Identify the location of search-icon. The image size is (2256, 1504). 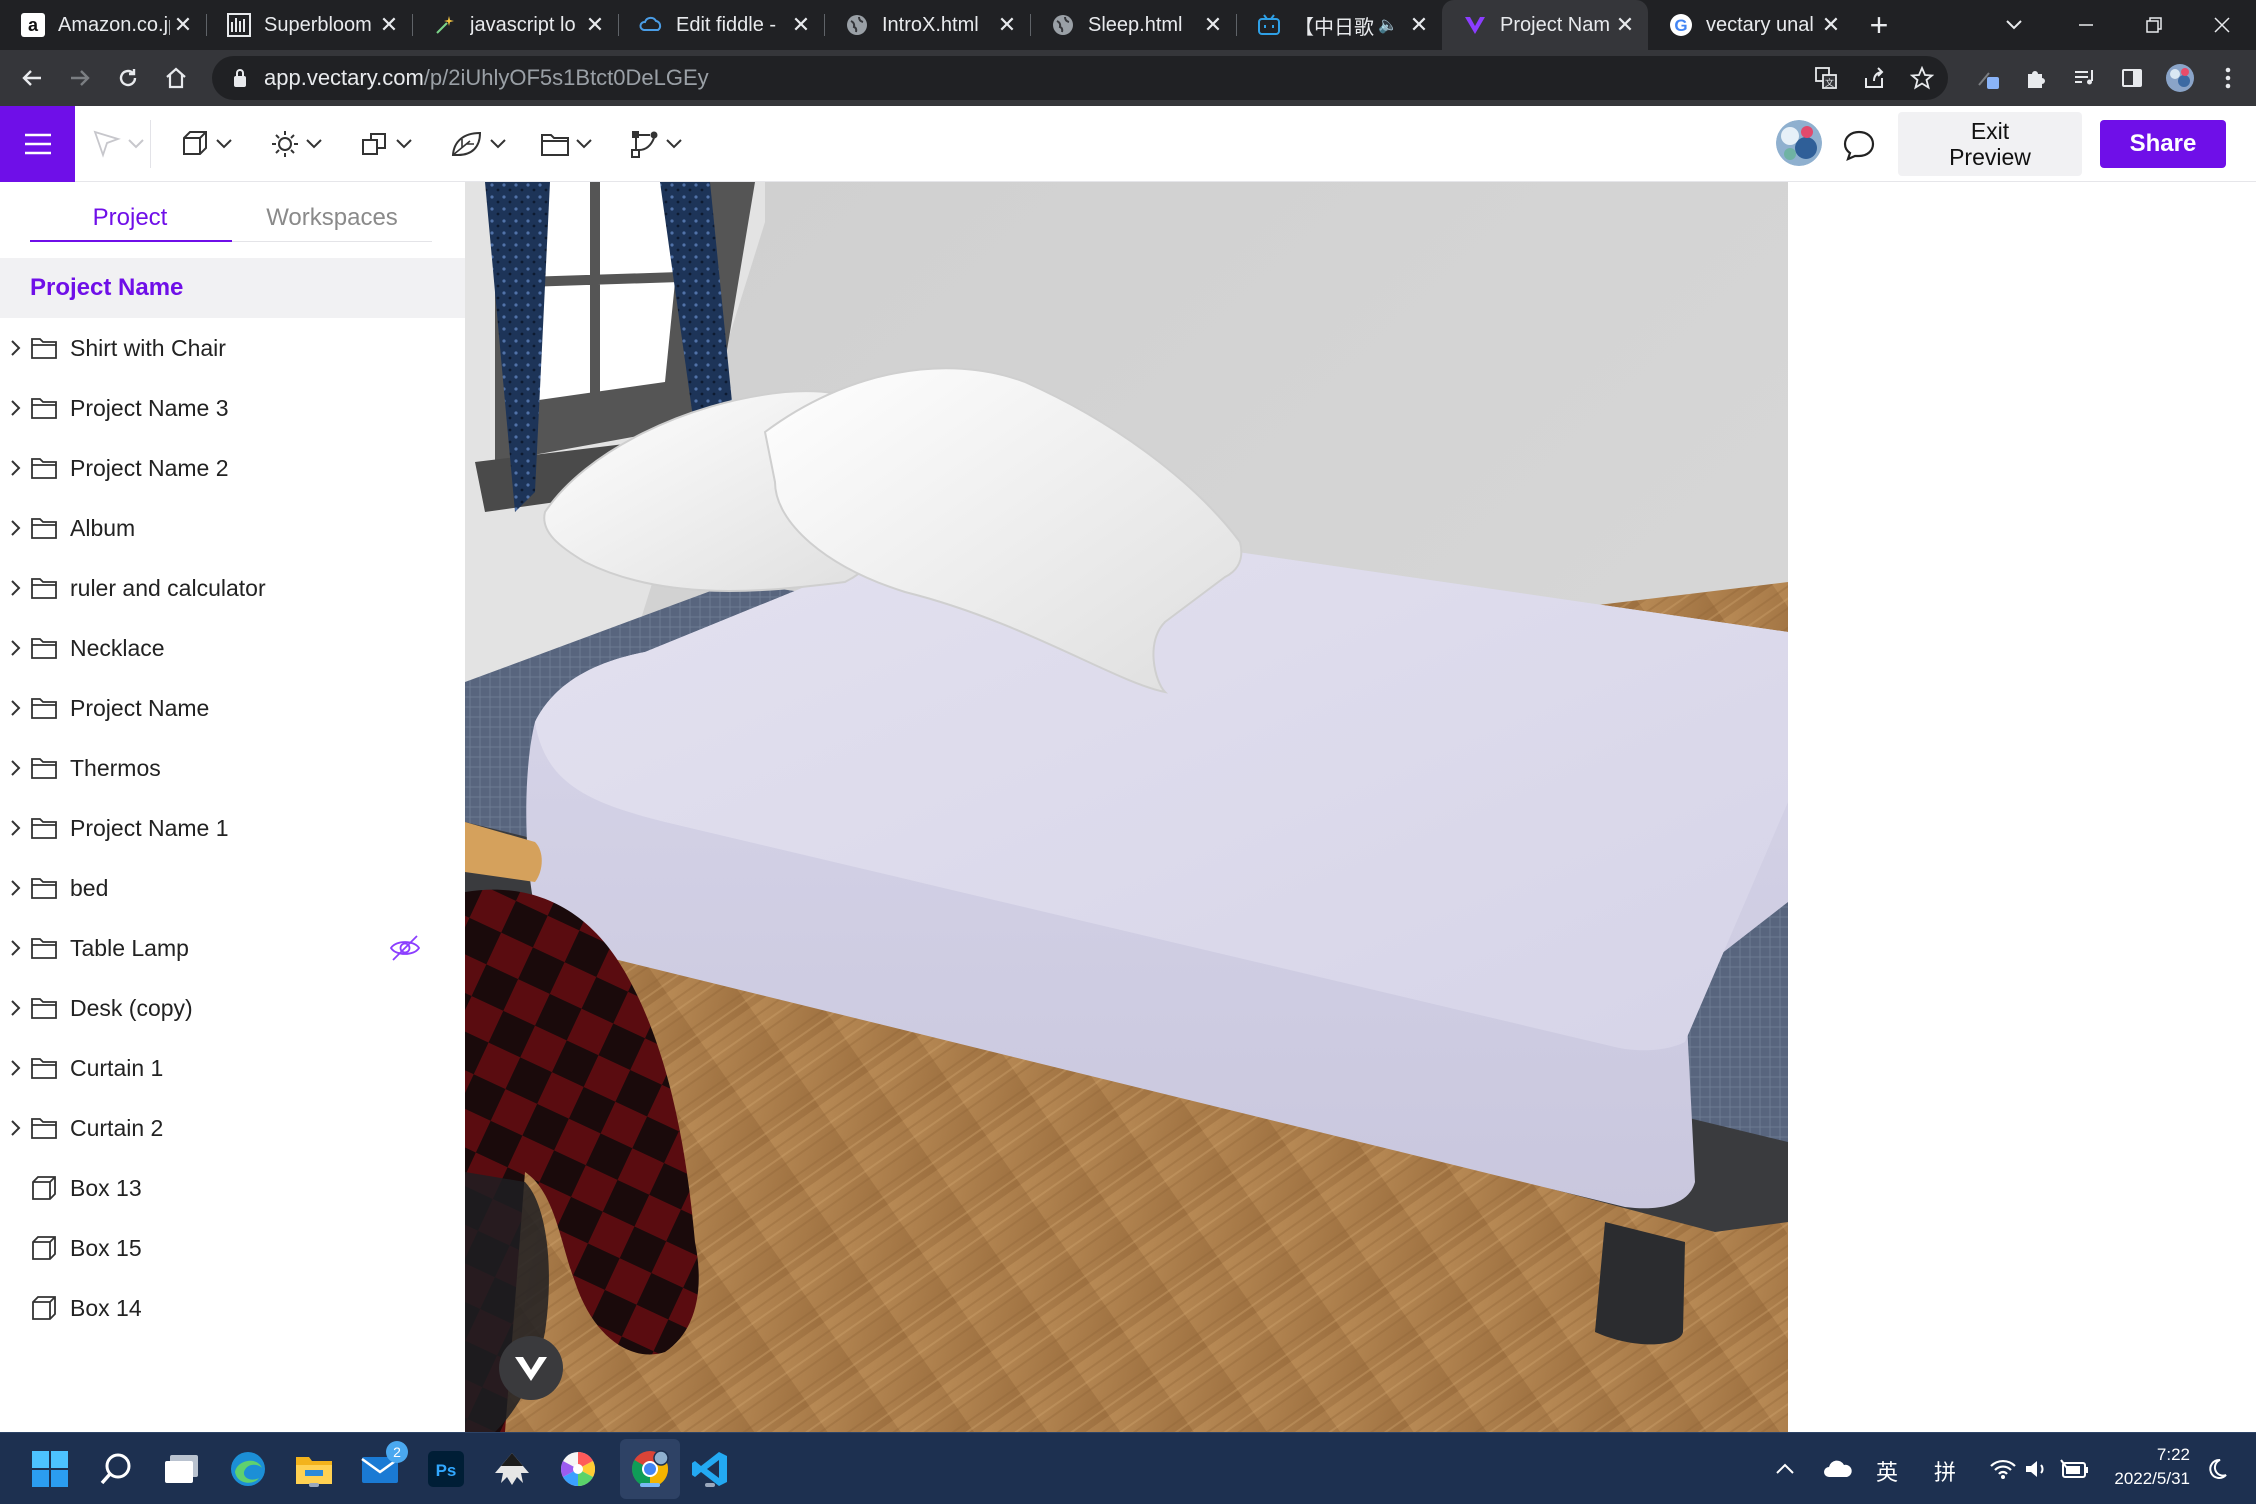
(116, 1469).